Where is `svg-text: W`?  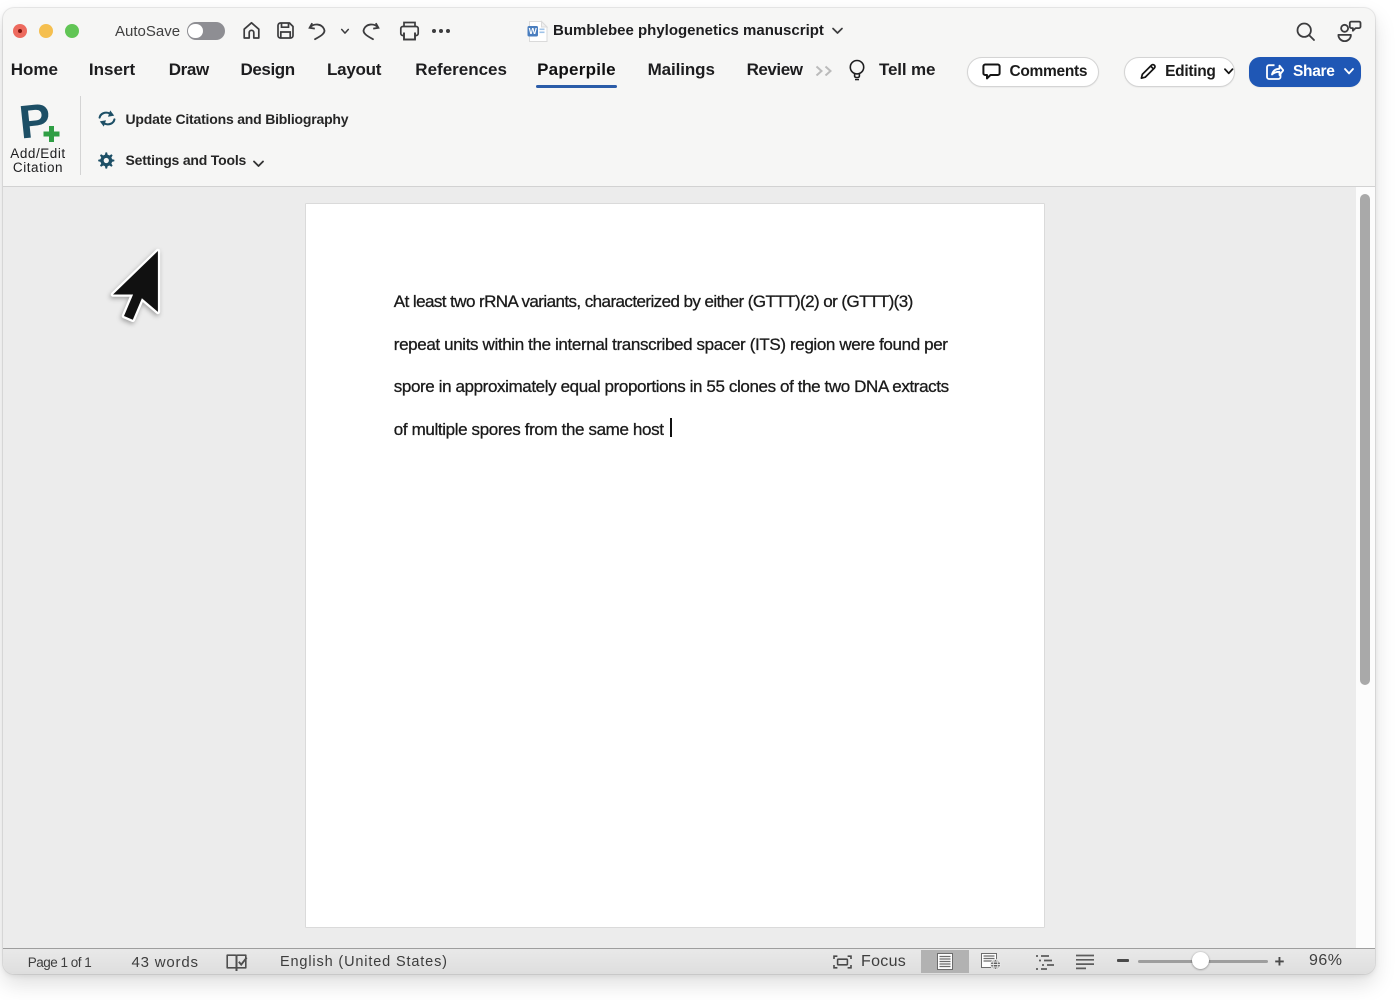 svg-text: W is located at coordinates (533, 31).